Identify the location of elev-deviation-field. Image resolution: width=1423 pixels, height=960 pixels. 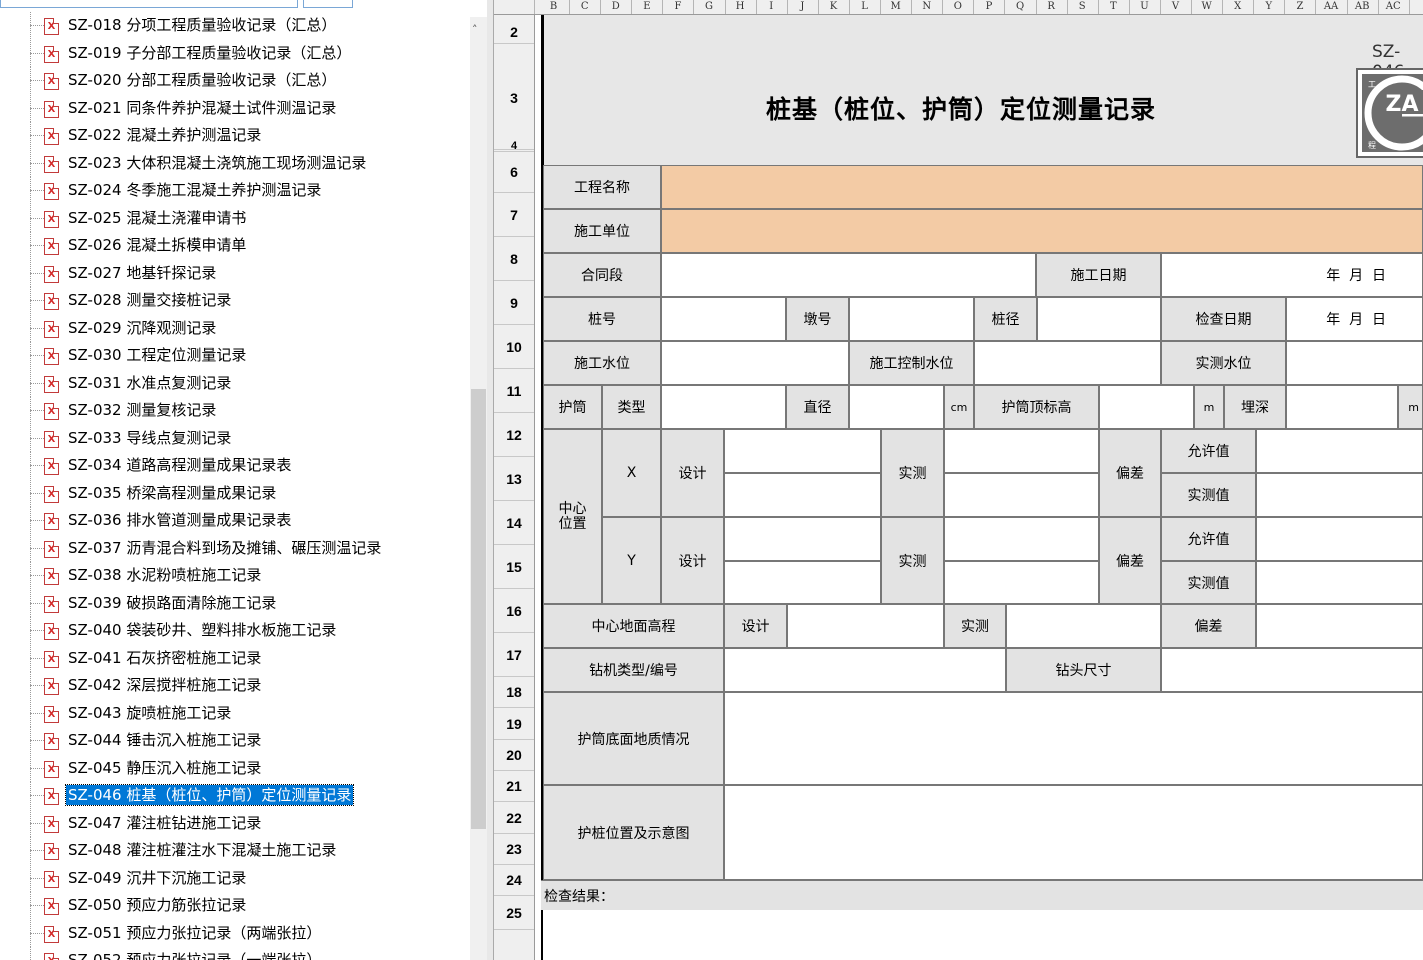
(1339, 626).